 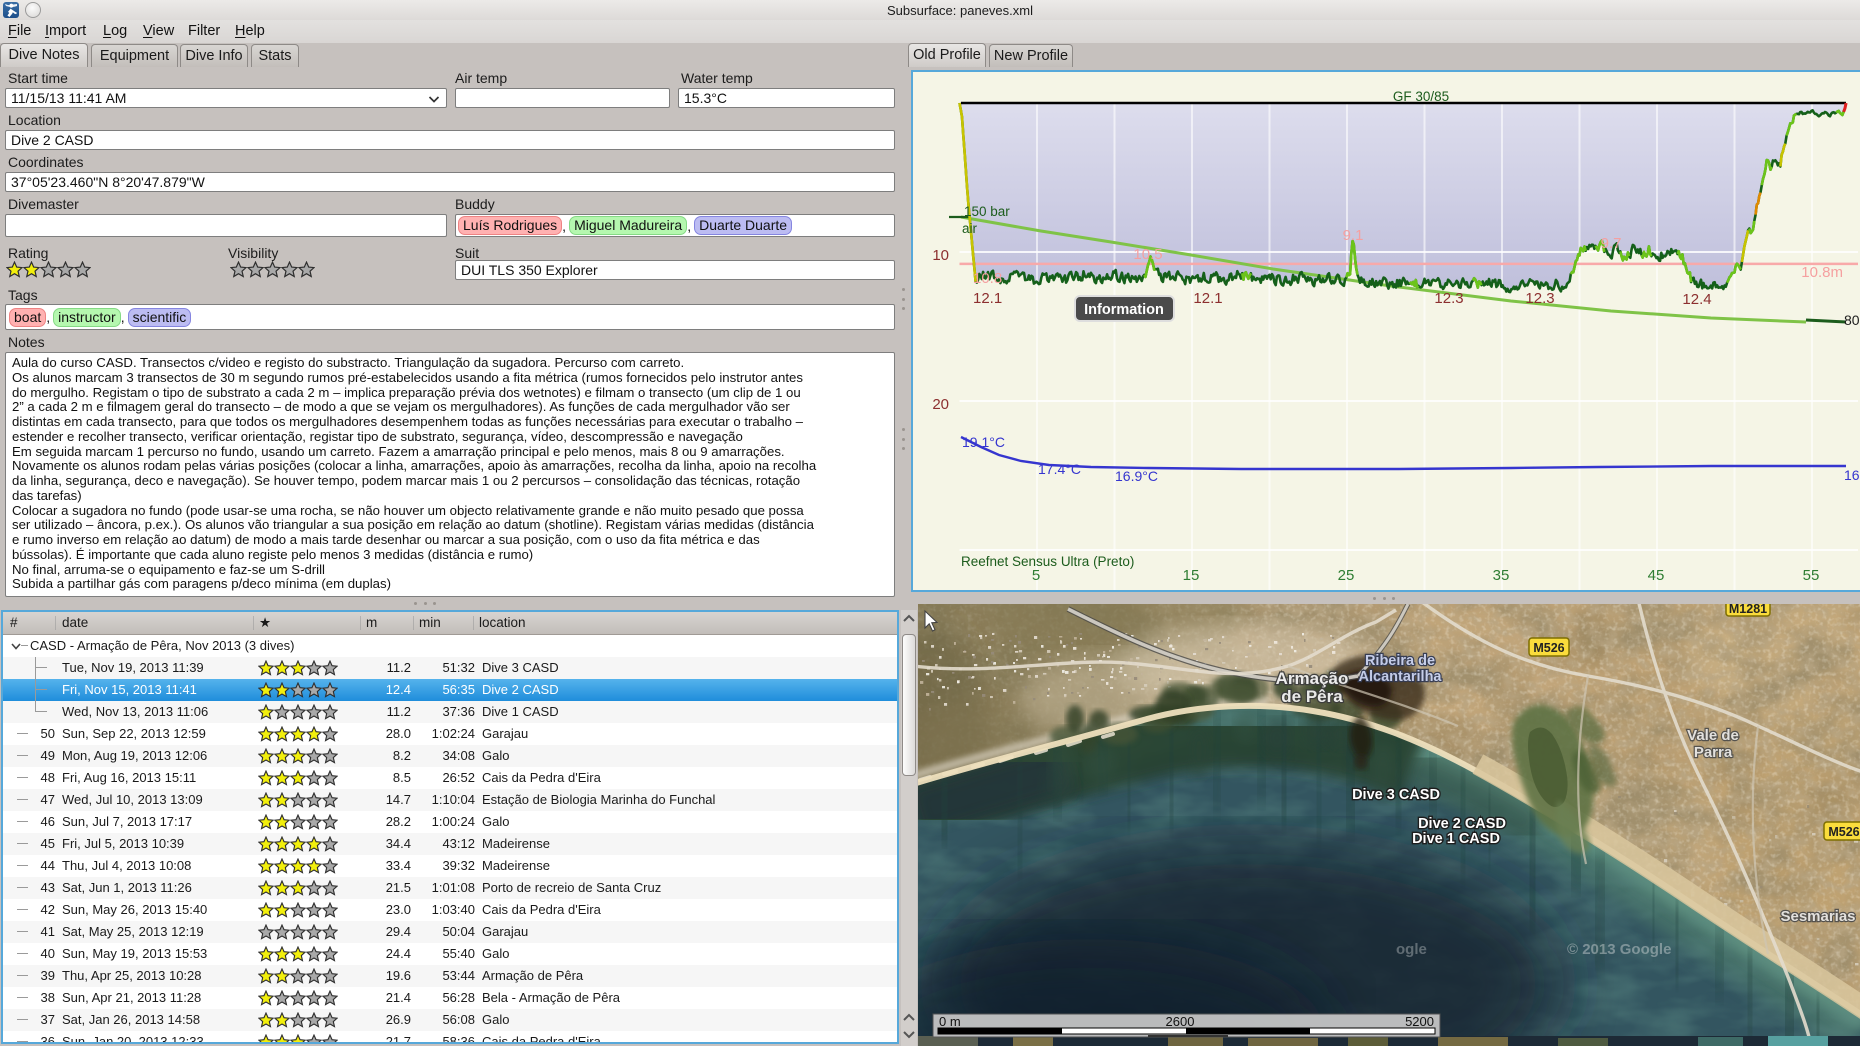 What do you see at coordinates (1421, 96) in the screenshot?
I see `svg-text: GF 30/85` at bounding box center [1421, 96].